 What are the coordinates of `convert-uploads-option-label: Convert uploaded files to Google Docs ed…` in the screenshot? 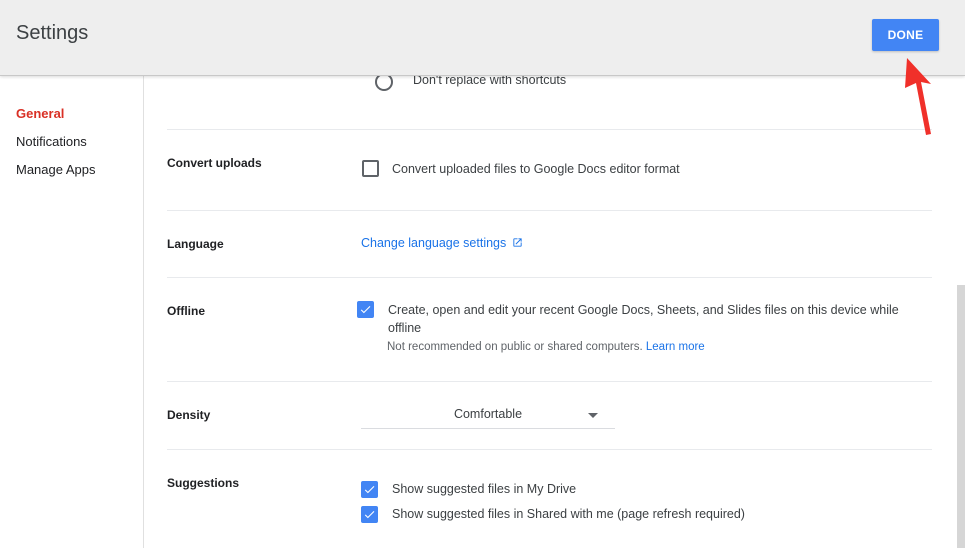 It's located at (536, 169).